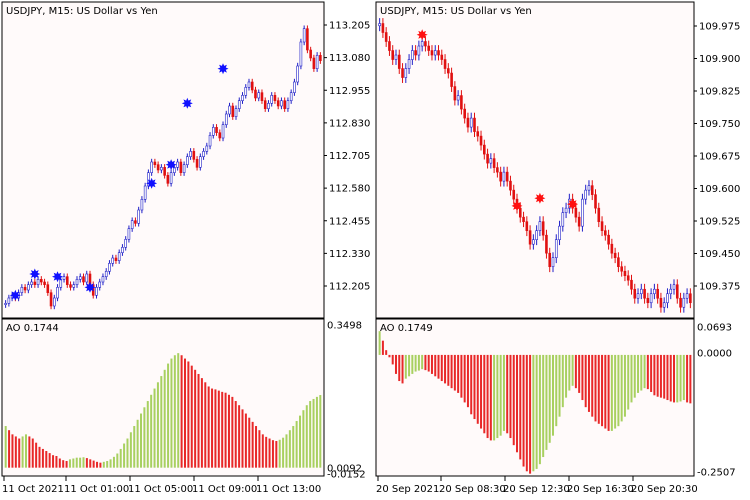 Image resolution: width=750 pixels, height=500 pixels. I want to click on price-tick-label: 112.455, so click(349, 221).